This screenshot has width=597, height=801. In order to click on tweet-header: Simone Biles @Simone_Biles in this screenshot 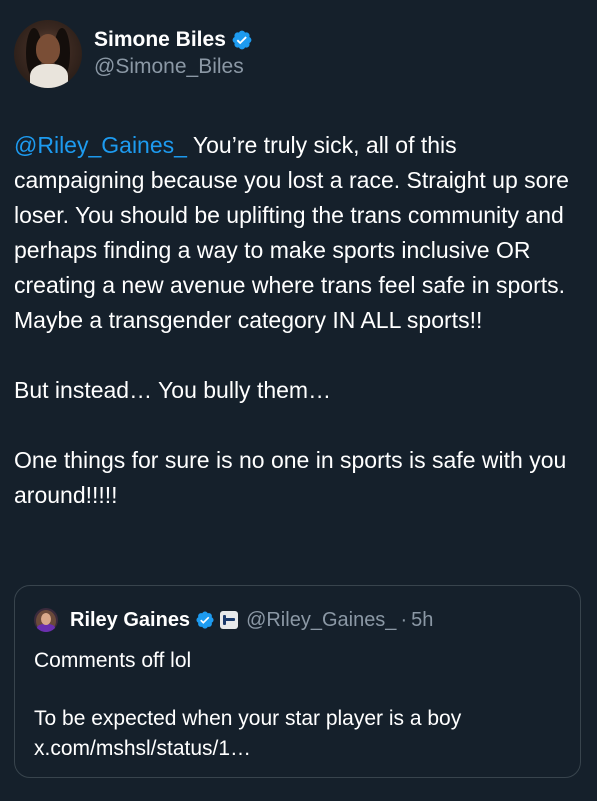, I will do `click(133, 54)`.